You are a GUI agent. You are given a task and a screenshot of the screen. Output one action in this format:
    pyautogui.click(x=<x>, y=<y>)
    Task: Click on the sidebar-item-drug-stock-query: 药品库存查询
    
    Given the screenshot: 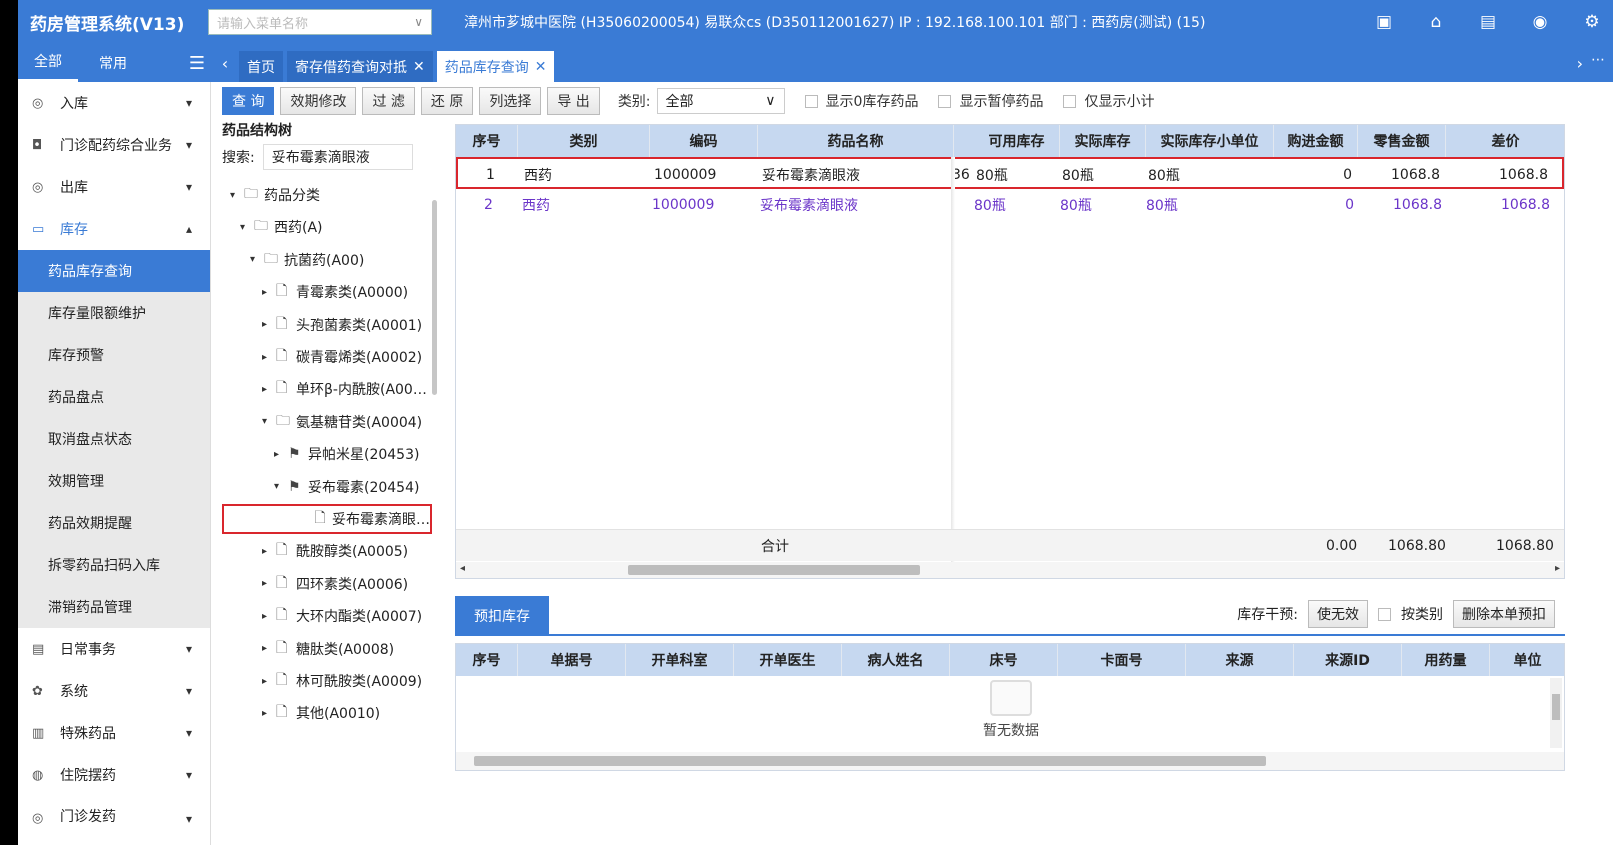 What is the action you would take?
    pyautogui.click(x=114, y=271)
    